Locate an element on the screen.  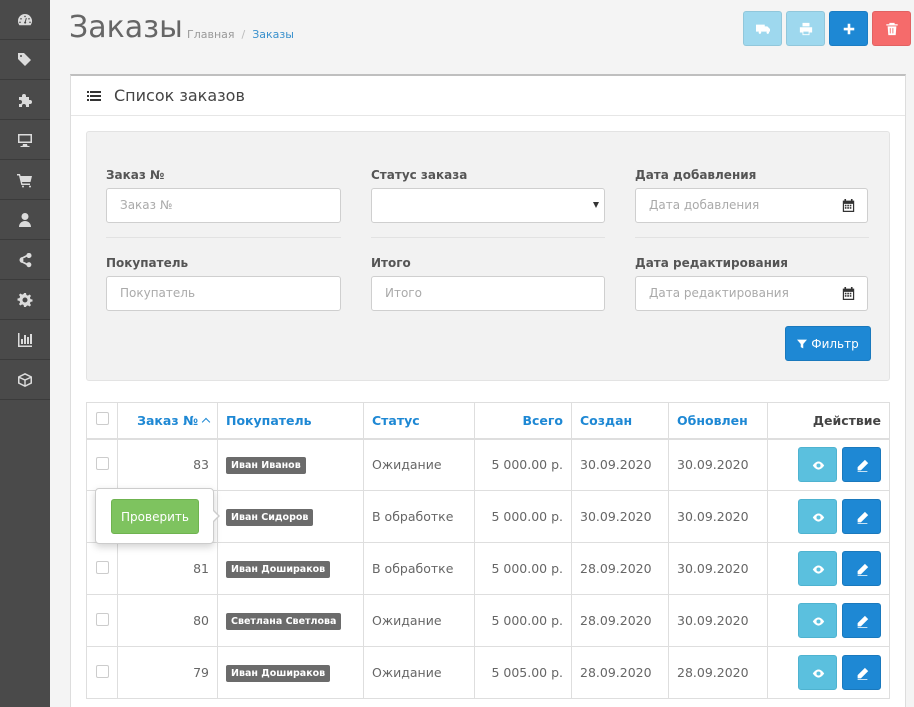
customer-label: Светлана Светлова is located at coordinates (284, 621).